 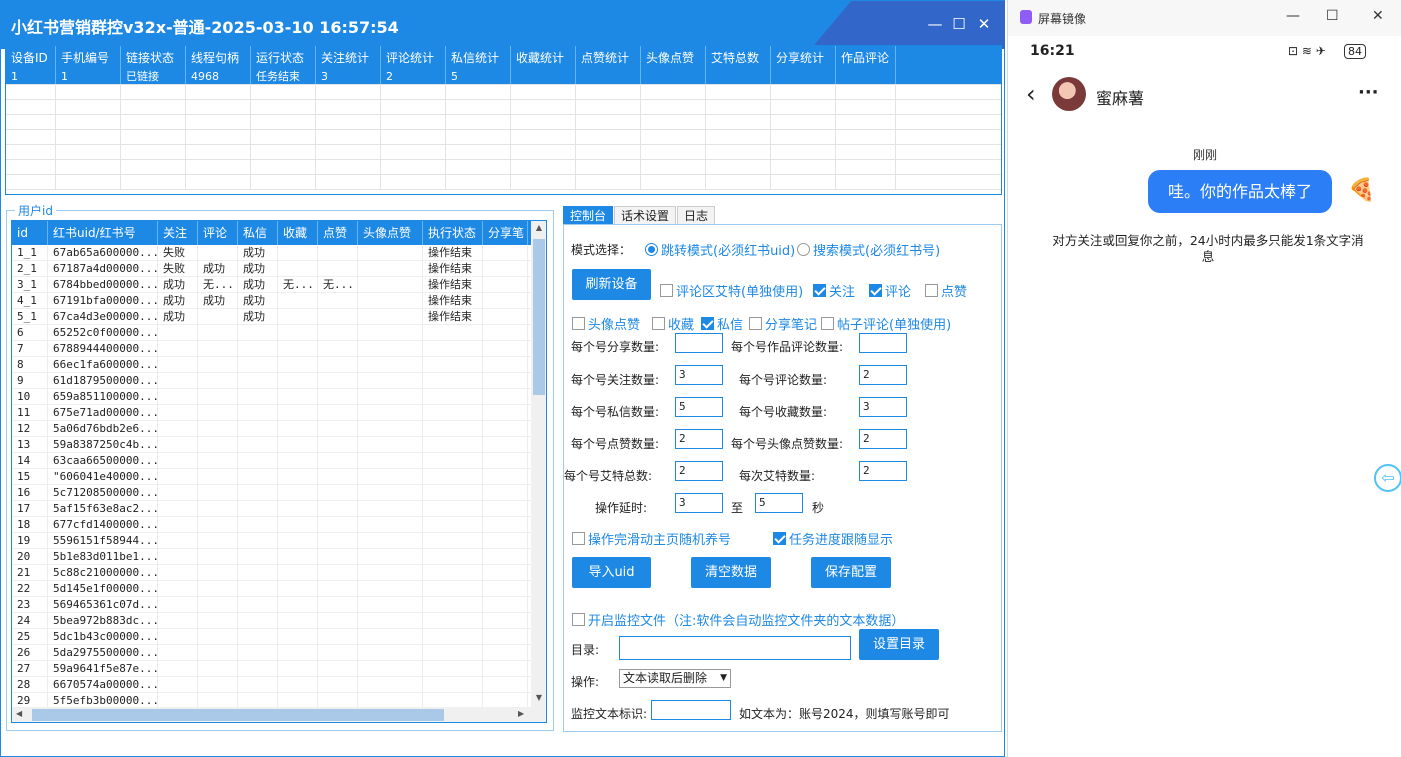 What do you see at coordinates (886, 323) in the screenshot?
I see `post-comment-checkbox: 帖子评论(单独使用)` at bounding box center [886, 323].